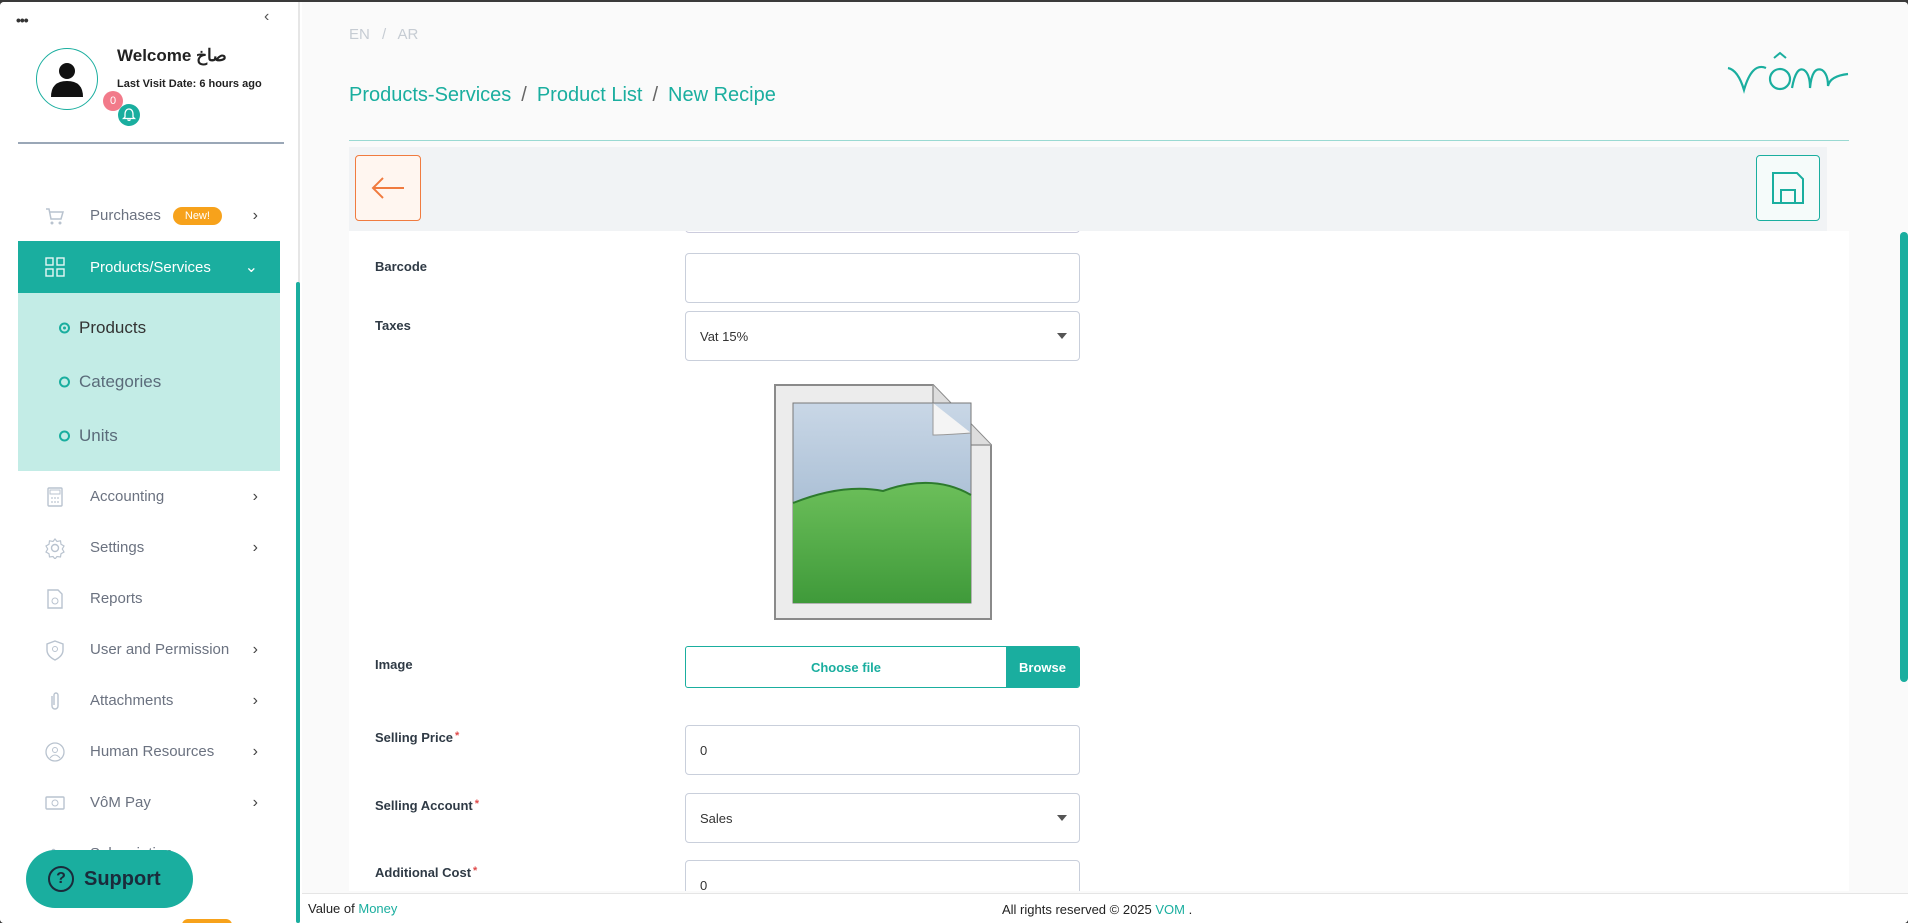 The width and height of the screenshot is (1908, 923). I want to click on submenu-item-products: Products, so click(149, 328).